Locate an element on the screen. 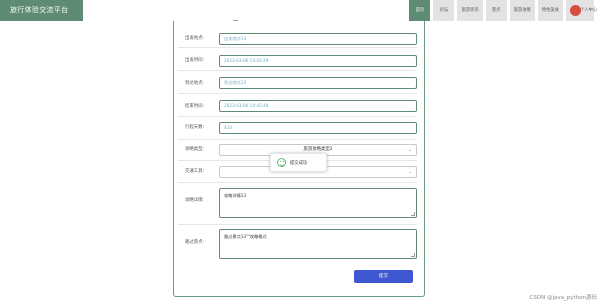 Image resolution: width=600 pixels, height=304 pixels. field-label: 交通工具: is located at coordinates (195, 171).